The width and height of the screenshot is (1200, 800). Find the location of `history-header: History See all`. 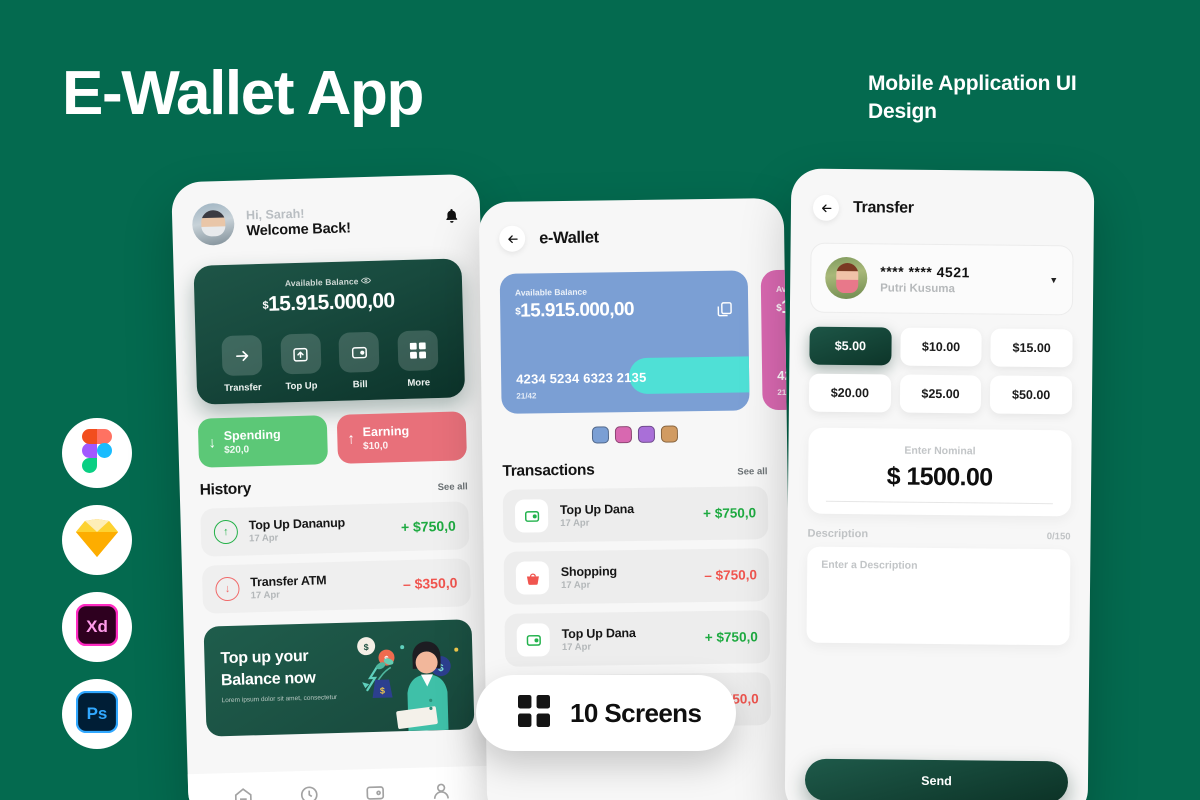

history-header: History See all is located at coordinates (333, 486).